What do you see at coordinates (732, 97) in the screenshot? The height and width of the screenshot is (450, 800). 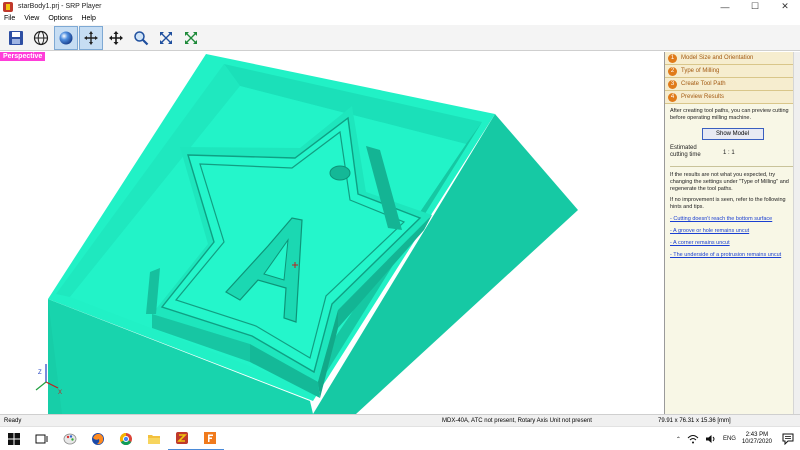 I see `step-preview-results: 4 Preview Results` at bounding box center [732, 97].